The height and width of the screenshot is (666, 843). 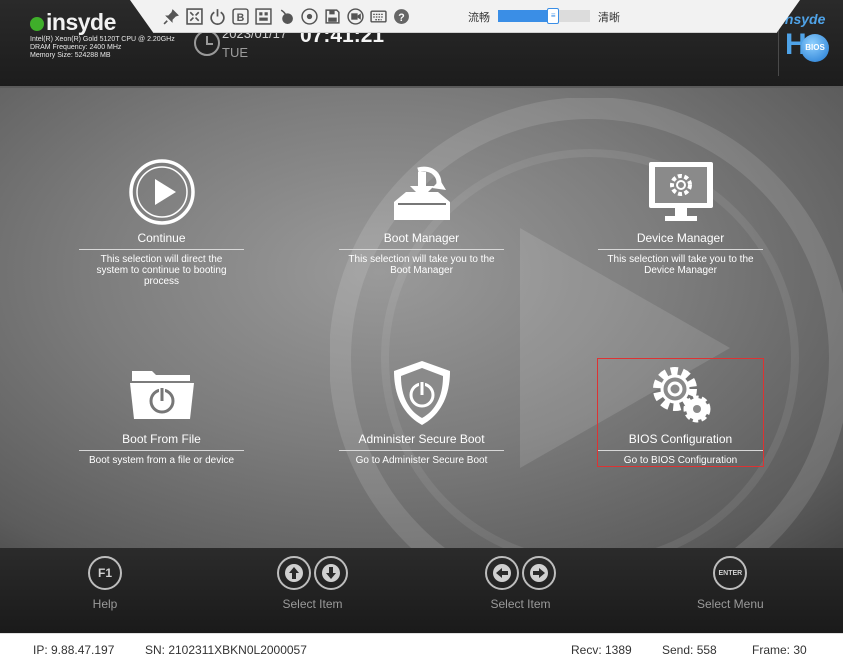 I want to click on ip-address: IP: 9.88.47.197, so click(x=74, y=650).